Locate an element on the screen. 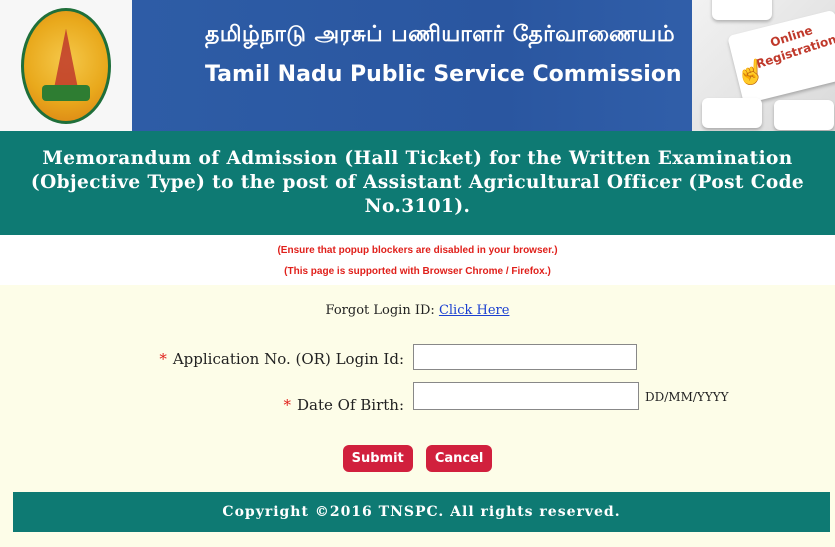 This screenshot has width=835, height=547. submit-button: Submit is located at coordinates (377, 458).